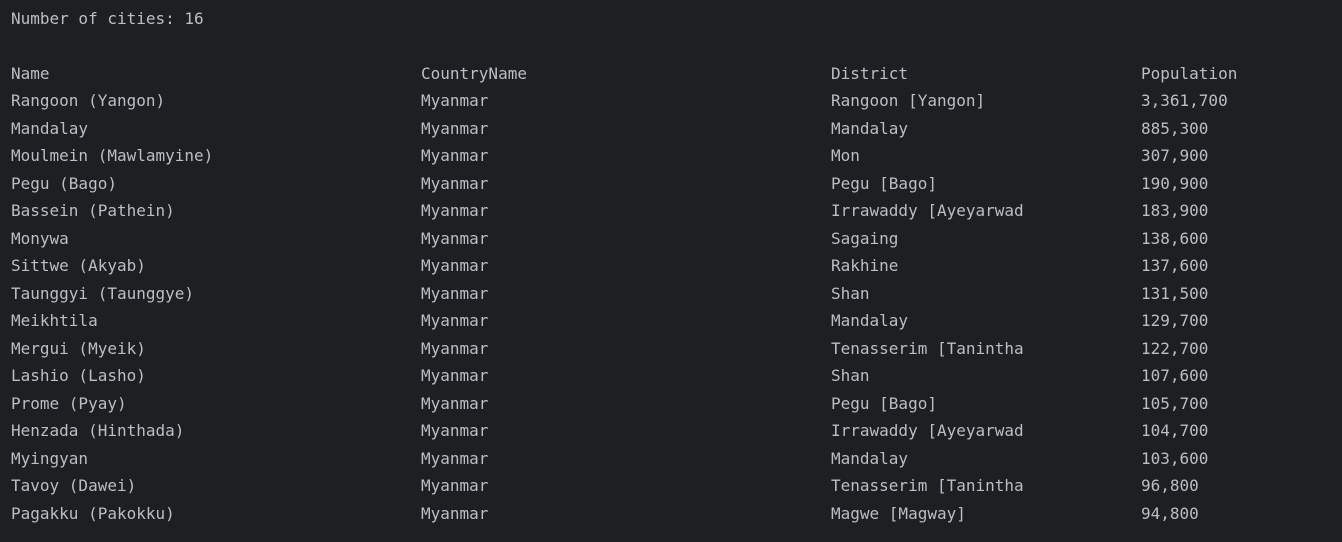  I want to click on header-country: CountryName, so click(474, 73).